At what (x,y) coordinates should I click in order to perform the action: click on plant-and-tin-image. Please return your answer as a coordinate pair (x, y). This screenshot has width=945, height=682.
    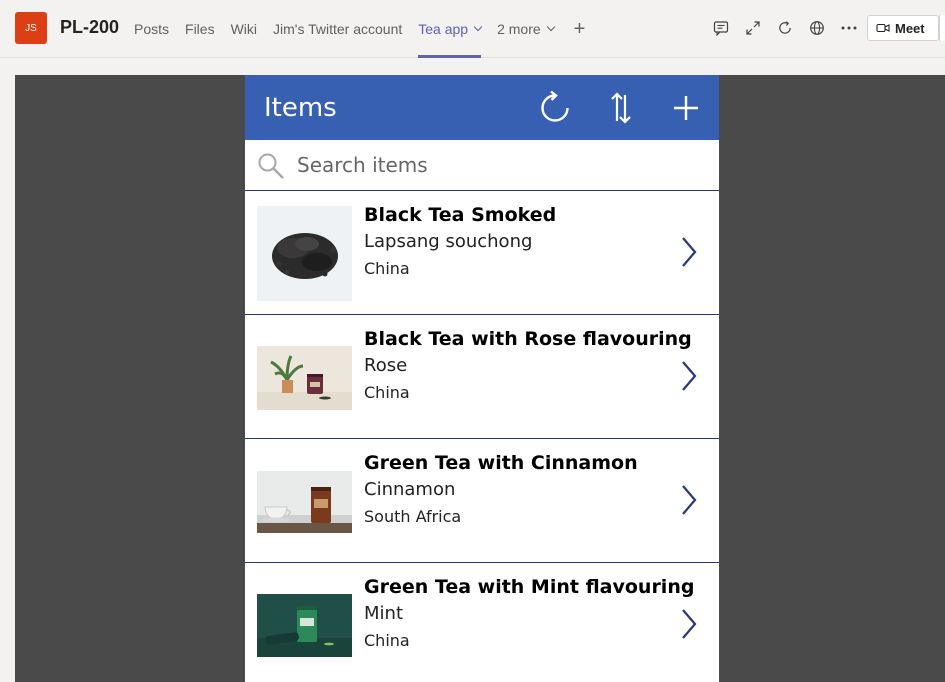
    Looking at the image, I should click on (304, 377).